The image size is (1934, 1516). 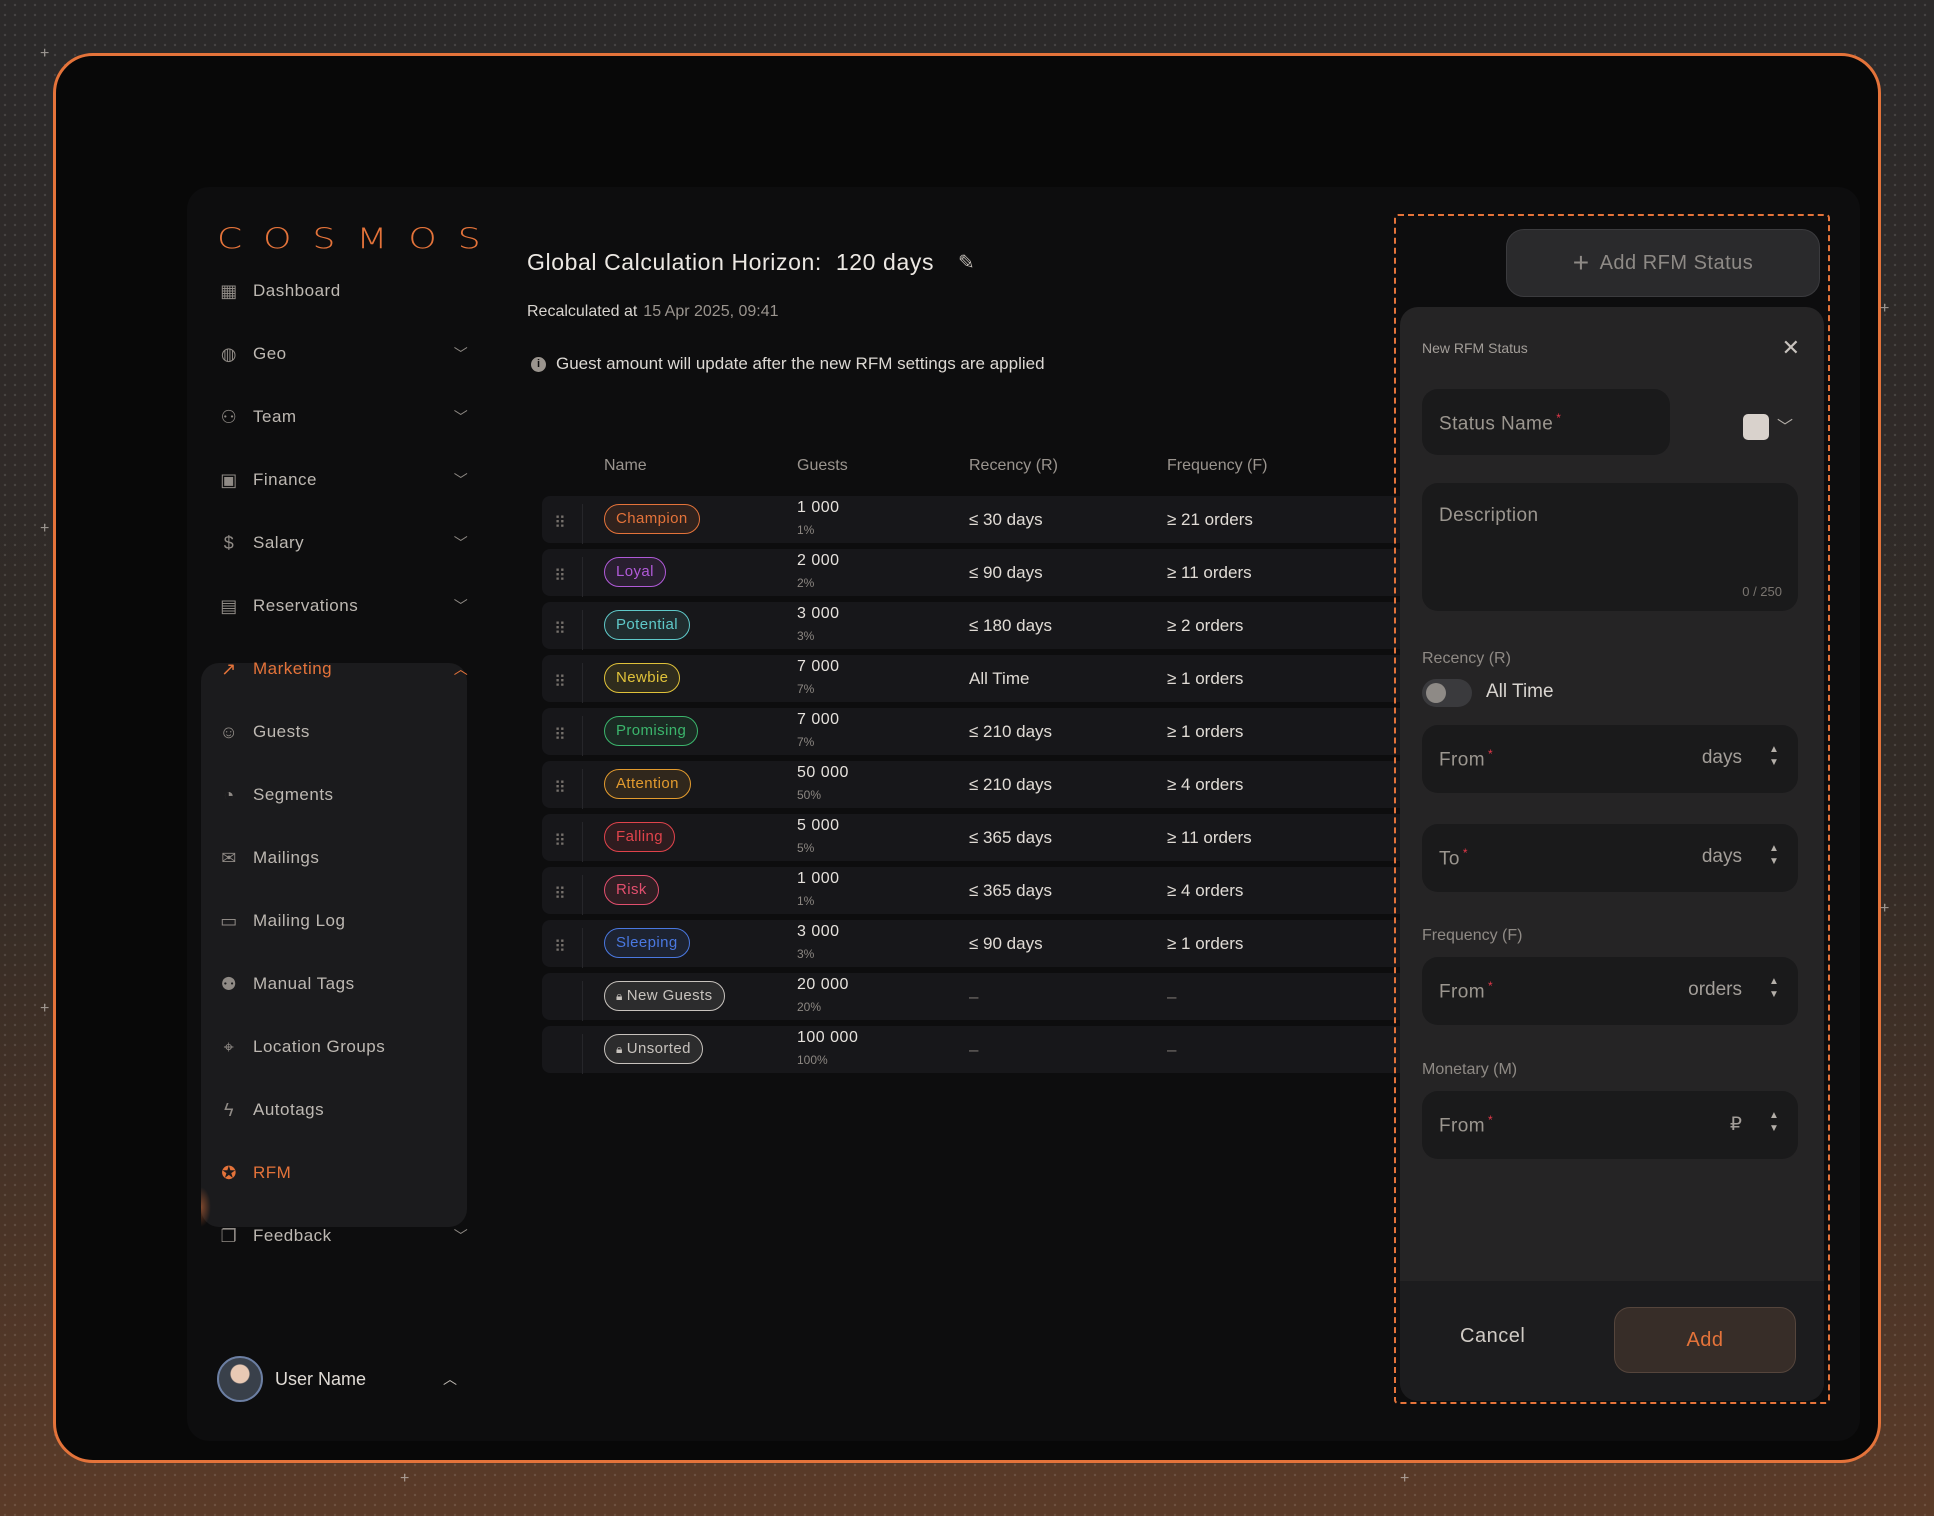 I want to click on user-menu: User Name ︿, so click(x=337, y=1379).